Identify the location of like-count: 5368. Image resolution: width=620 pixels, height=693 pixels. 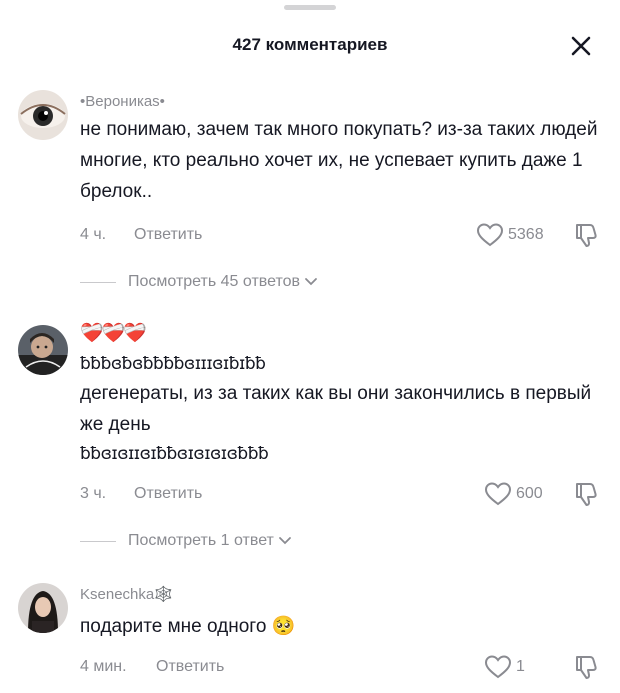
(526, 234).